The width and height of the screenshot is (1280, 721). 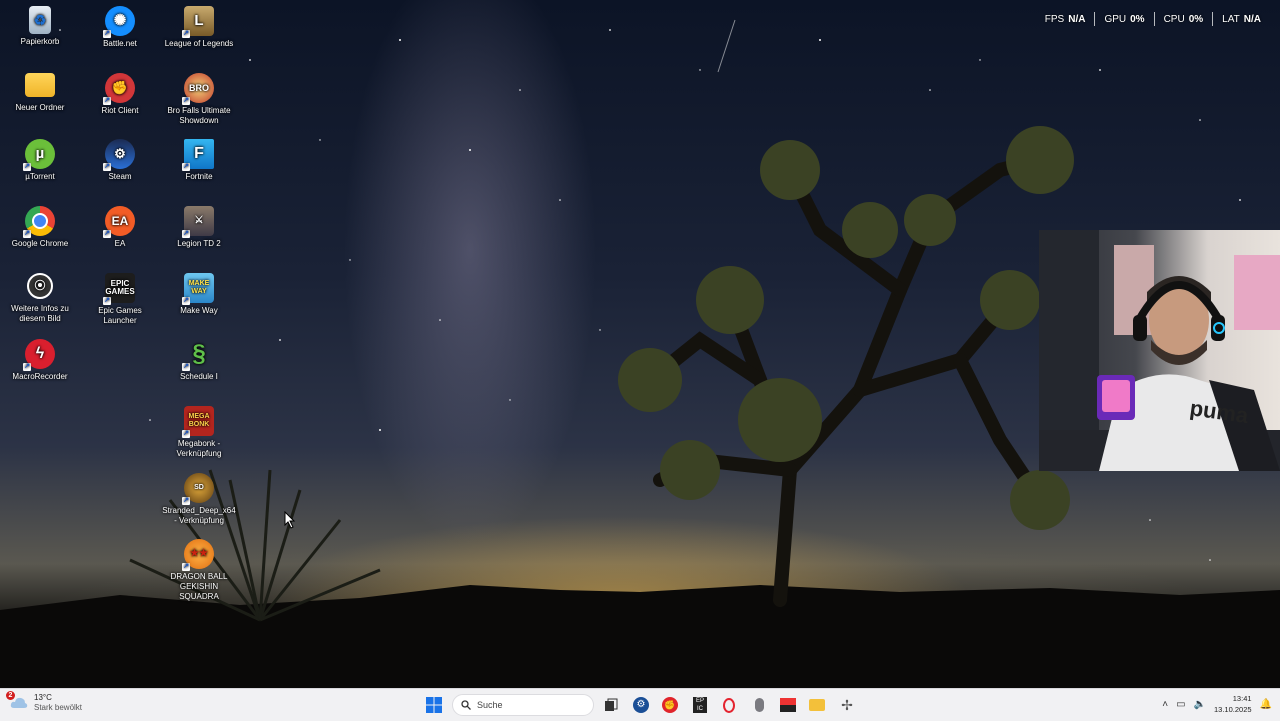 I want to click on desktop-icon-label: Google Chrome, so click(x=40, y=243).